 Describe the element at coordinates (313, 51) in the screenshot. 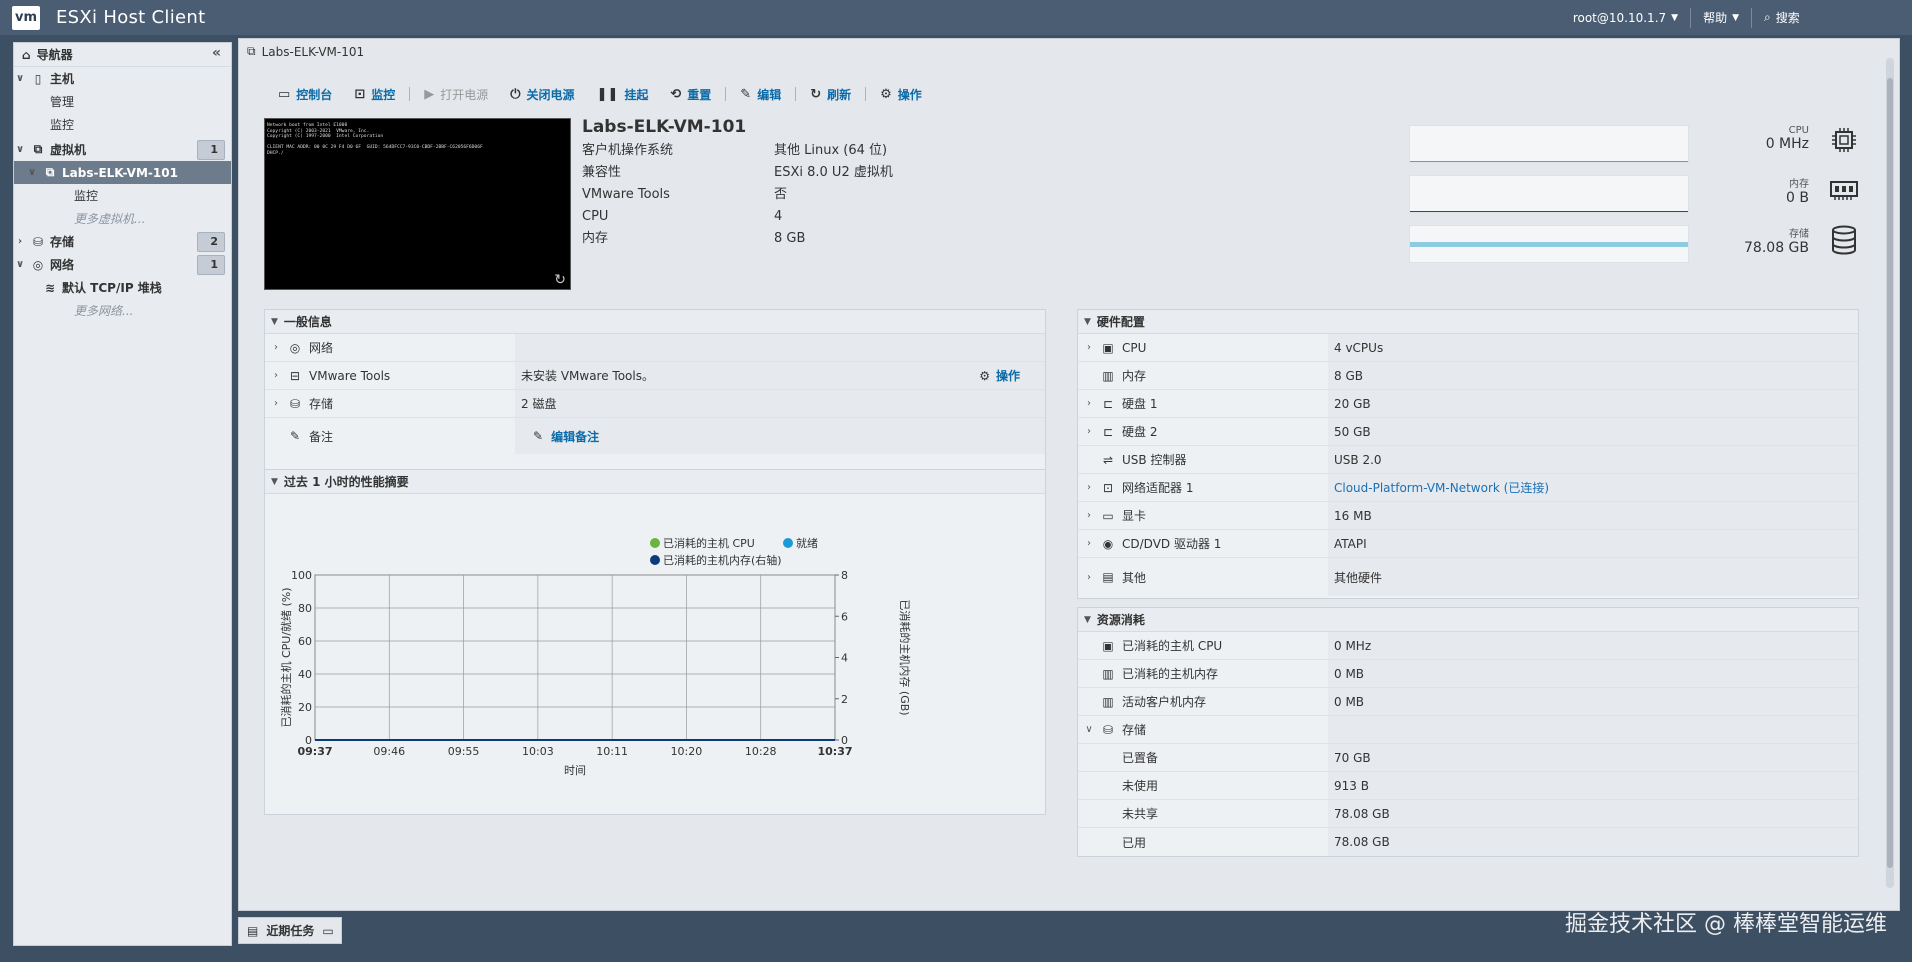

I see `breadcrumb-label: Labs-ELK-VM-101` at that location.